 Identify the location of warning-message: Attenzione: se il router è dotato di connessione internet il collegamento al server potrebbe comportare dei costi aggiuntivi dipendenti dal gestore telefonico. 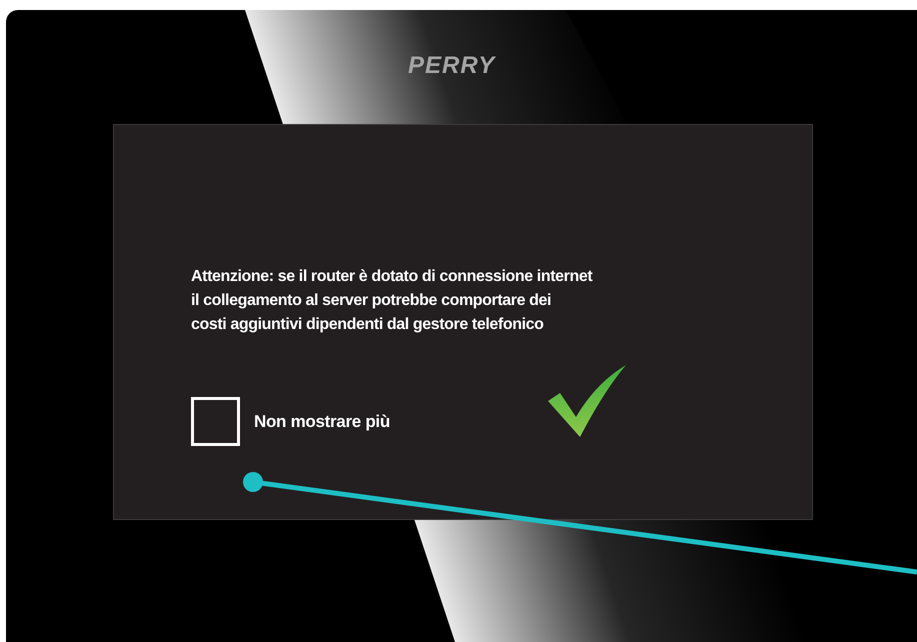
(392, 301).